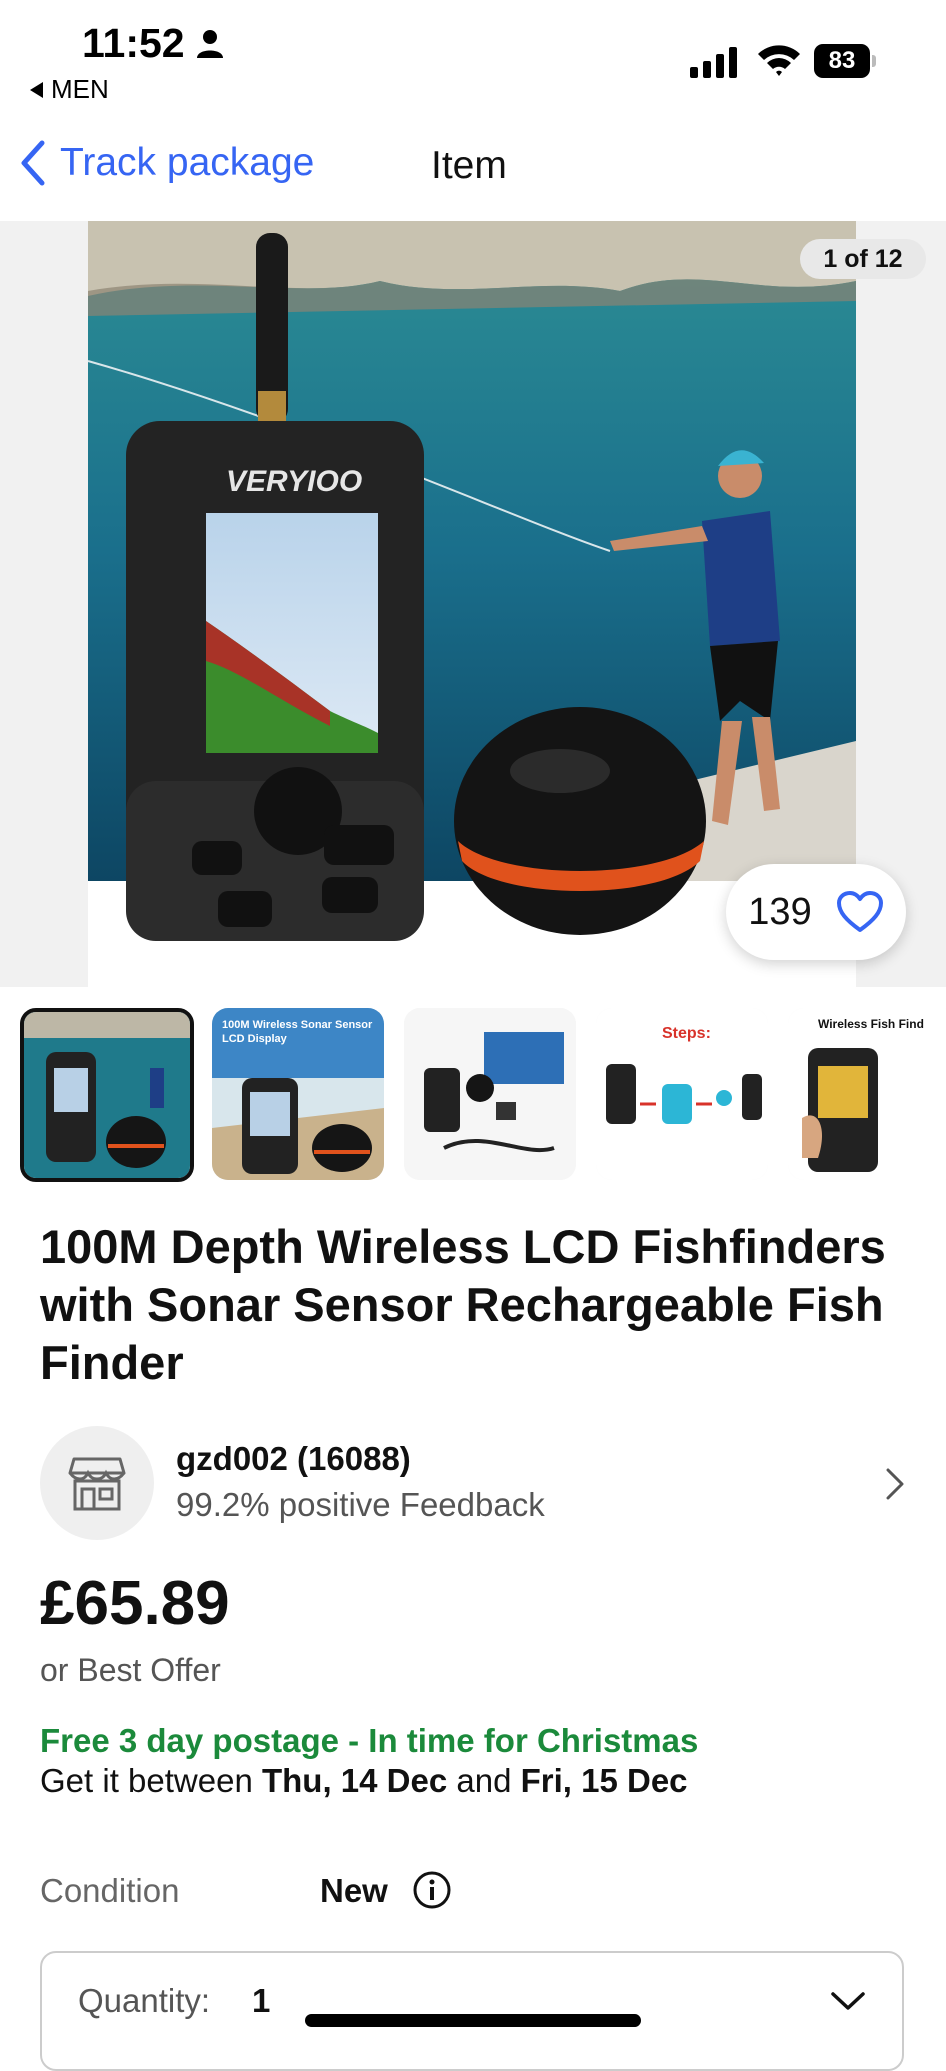  Describe the element at coordinates (432, 1890) in the screenshot. I see `info-icon` at that location.